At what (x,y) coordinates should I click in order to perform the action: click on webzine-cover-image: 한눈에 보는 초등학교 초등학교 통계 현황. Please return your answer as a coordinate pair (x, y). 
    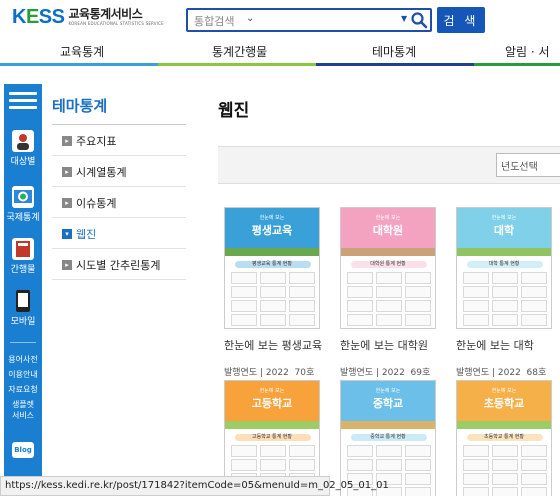
    Looking at the image, I should click on (504, 438).